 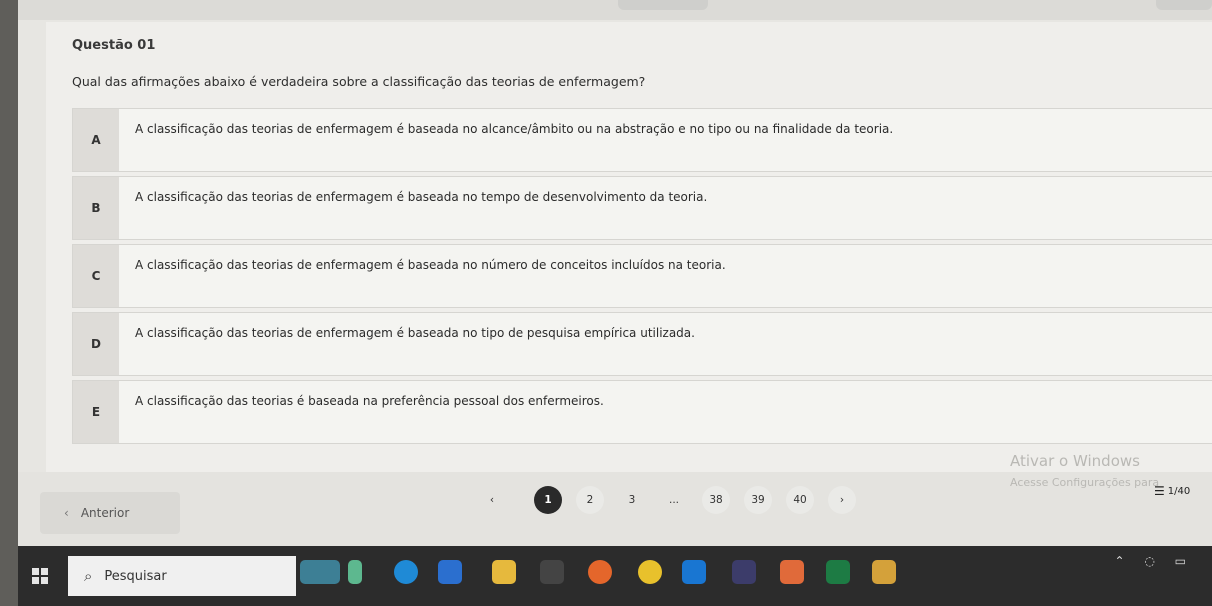 What do you see at coordinates (88, 576) in the screenshot?
I see `search-icon: ⌕` at bounding box center [88, 576].